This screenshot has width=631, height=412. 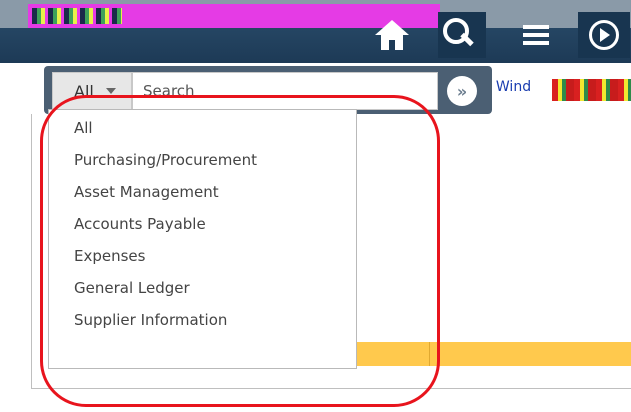 What do you see at coordinates (146, 192) in the screenshot?
I see `menu-item-asset-management: Asset Management` at bounding box center [146, 192].